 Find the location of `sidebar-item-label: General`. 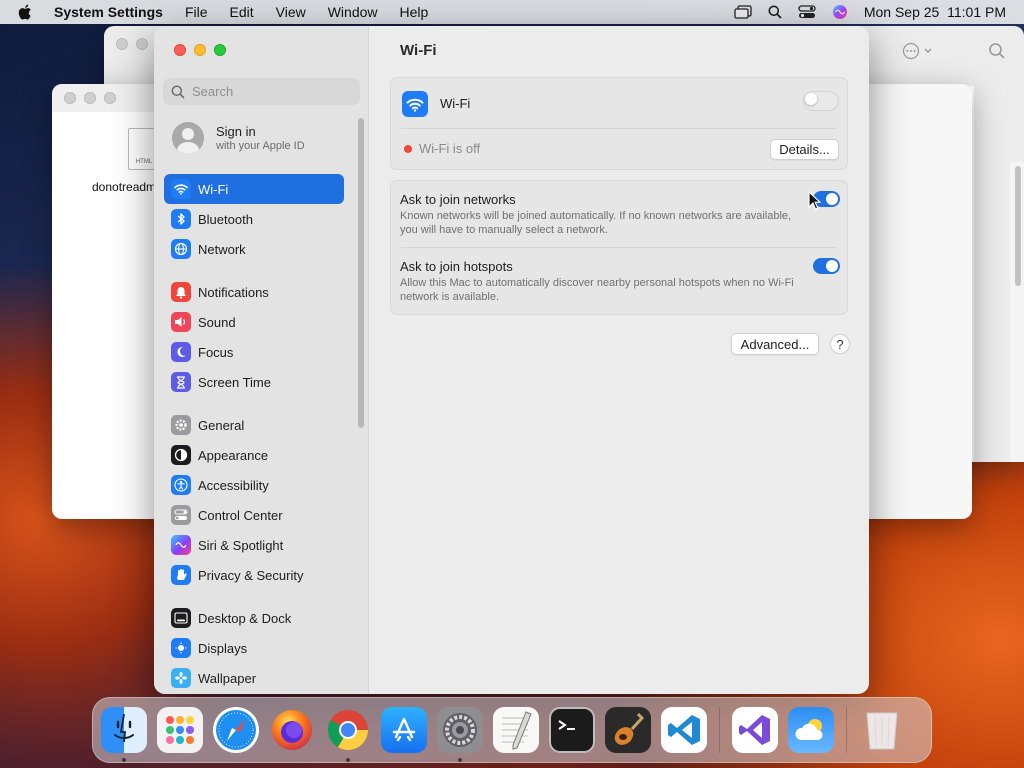

sidebar-item-label: General is located at coordinates (221, 425).